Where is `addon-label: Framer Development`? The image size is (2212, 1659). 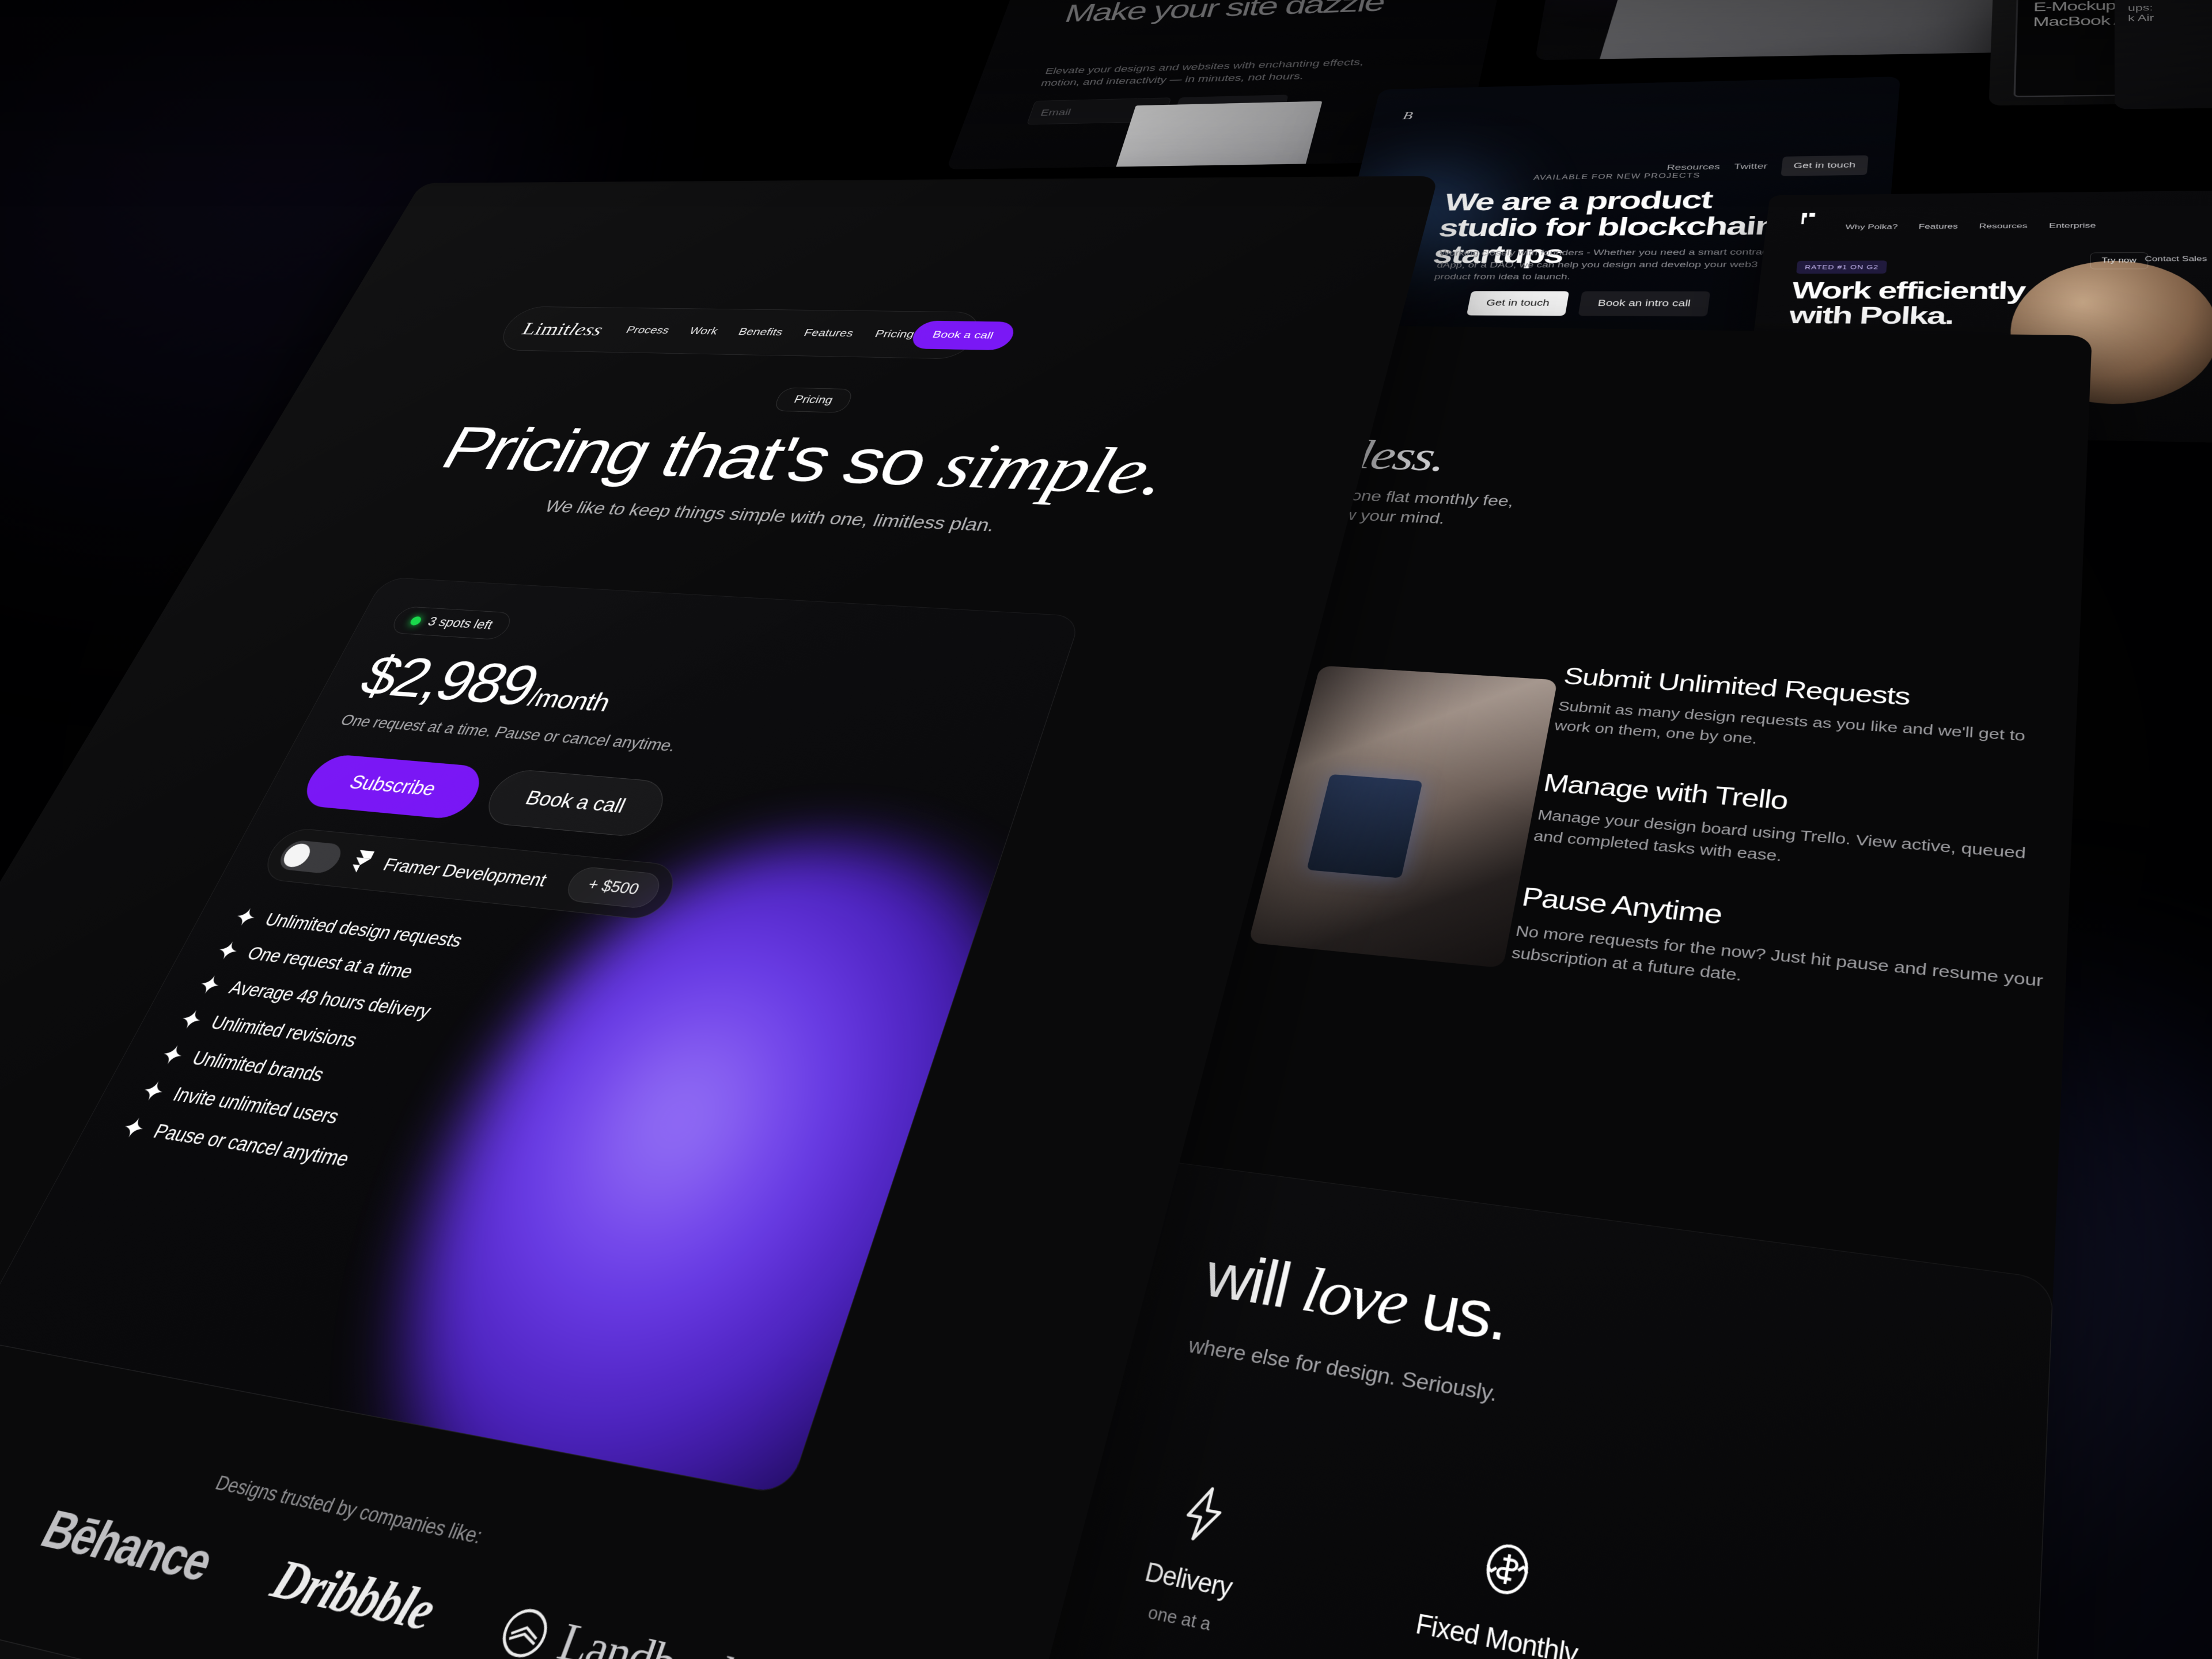
addon-label: Framer Development is located at coordinates (465, 872).